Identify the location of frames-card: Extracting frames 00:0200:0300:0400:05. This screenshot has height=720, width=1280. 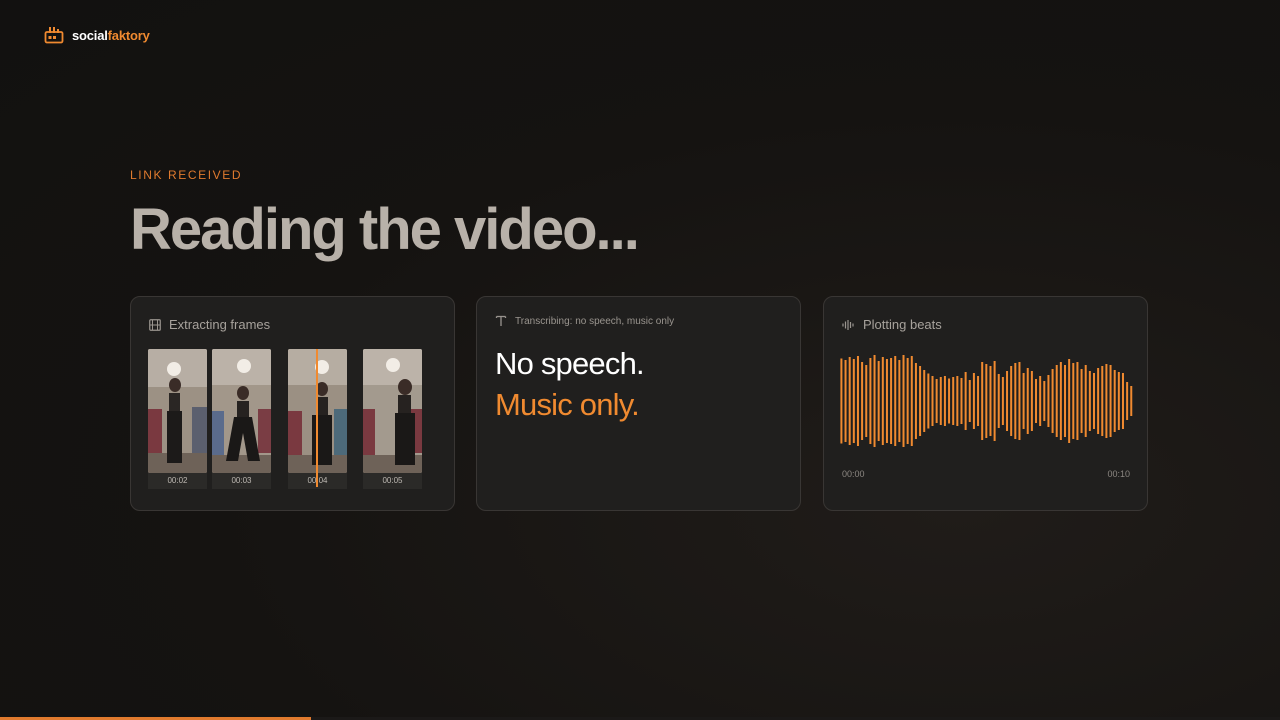
(292, 403).